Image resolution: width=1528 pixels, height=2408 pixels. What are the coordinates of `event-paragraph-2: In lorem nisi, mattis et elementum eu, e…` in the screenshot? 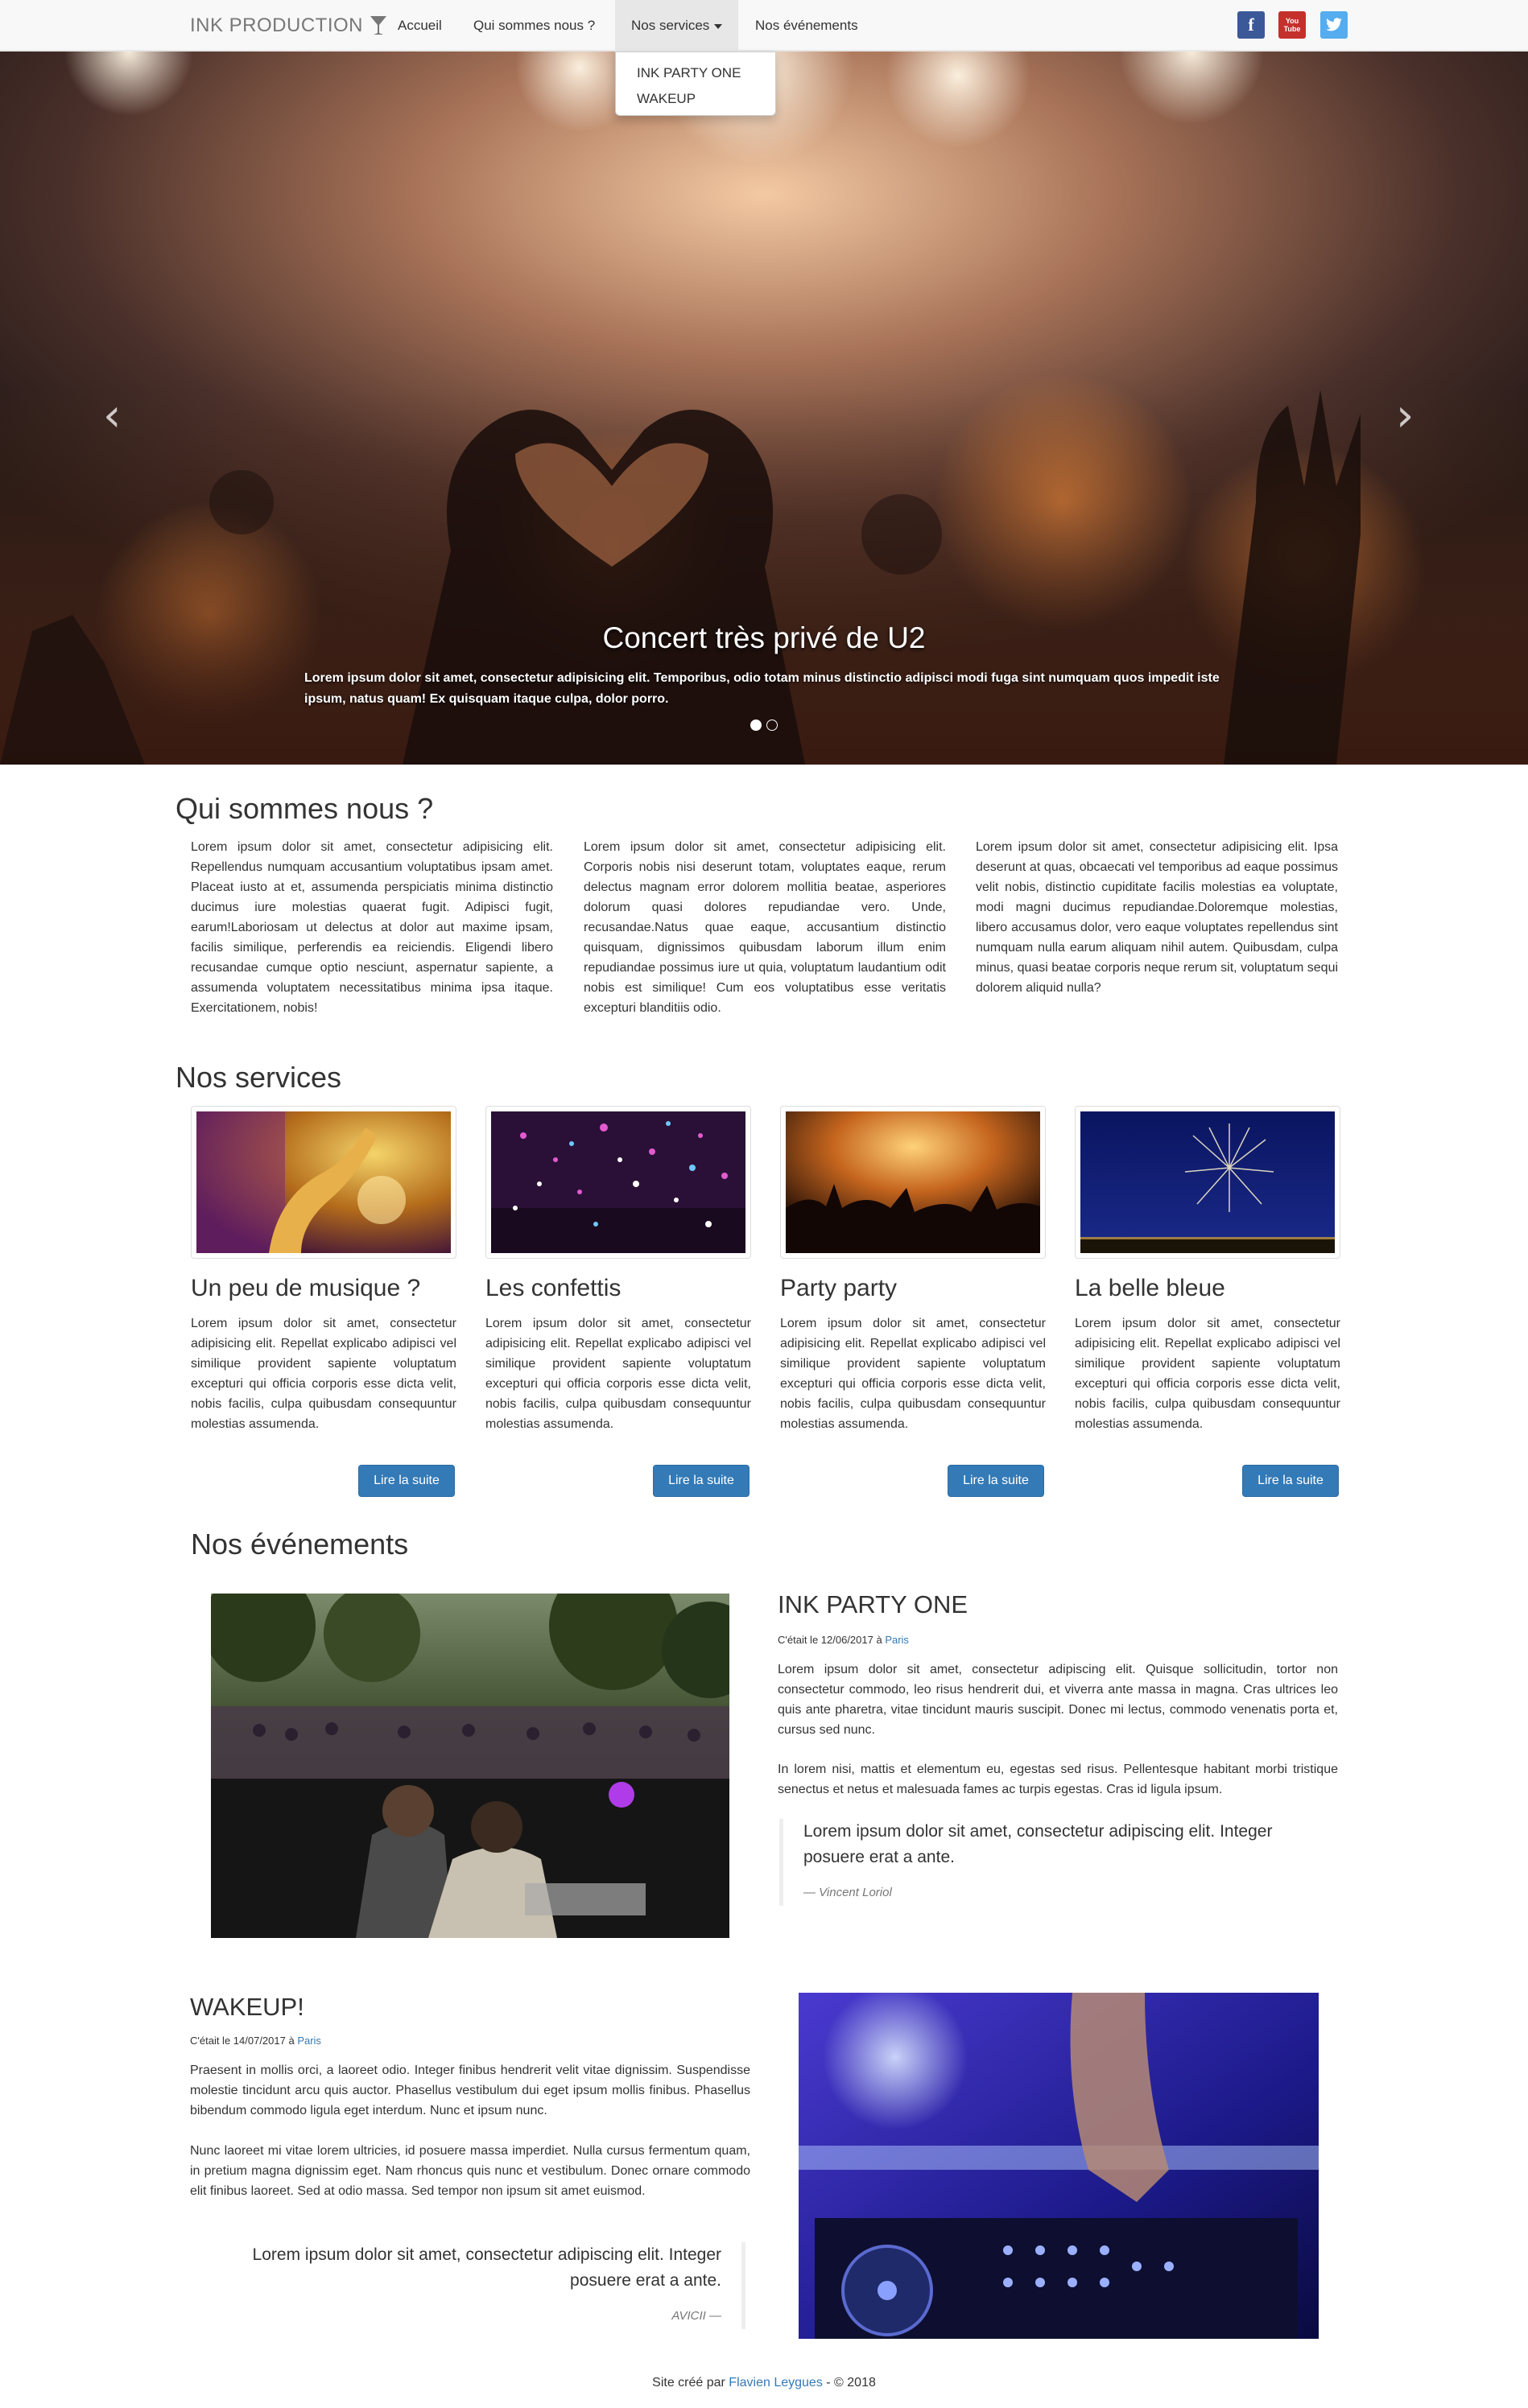 It's located at (1058, 1779).